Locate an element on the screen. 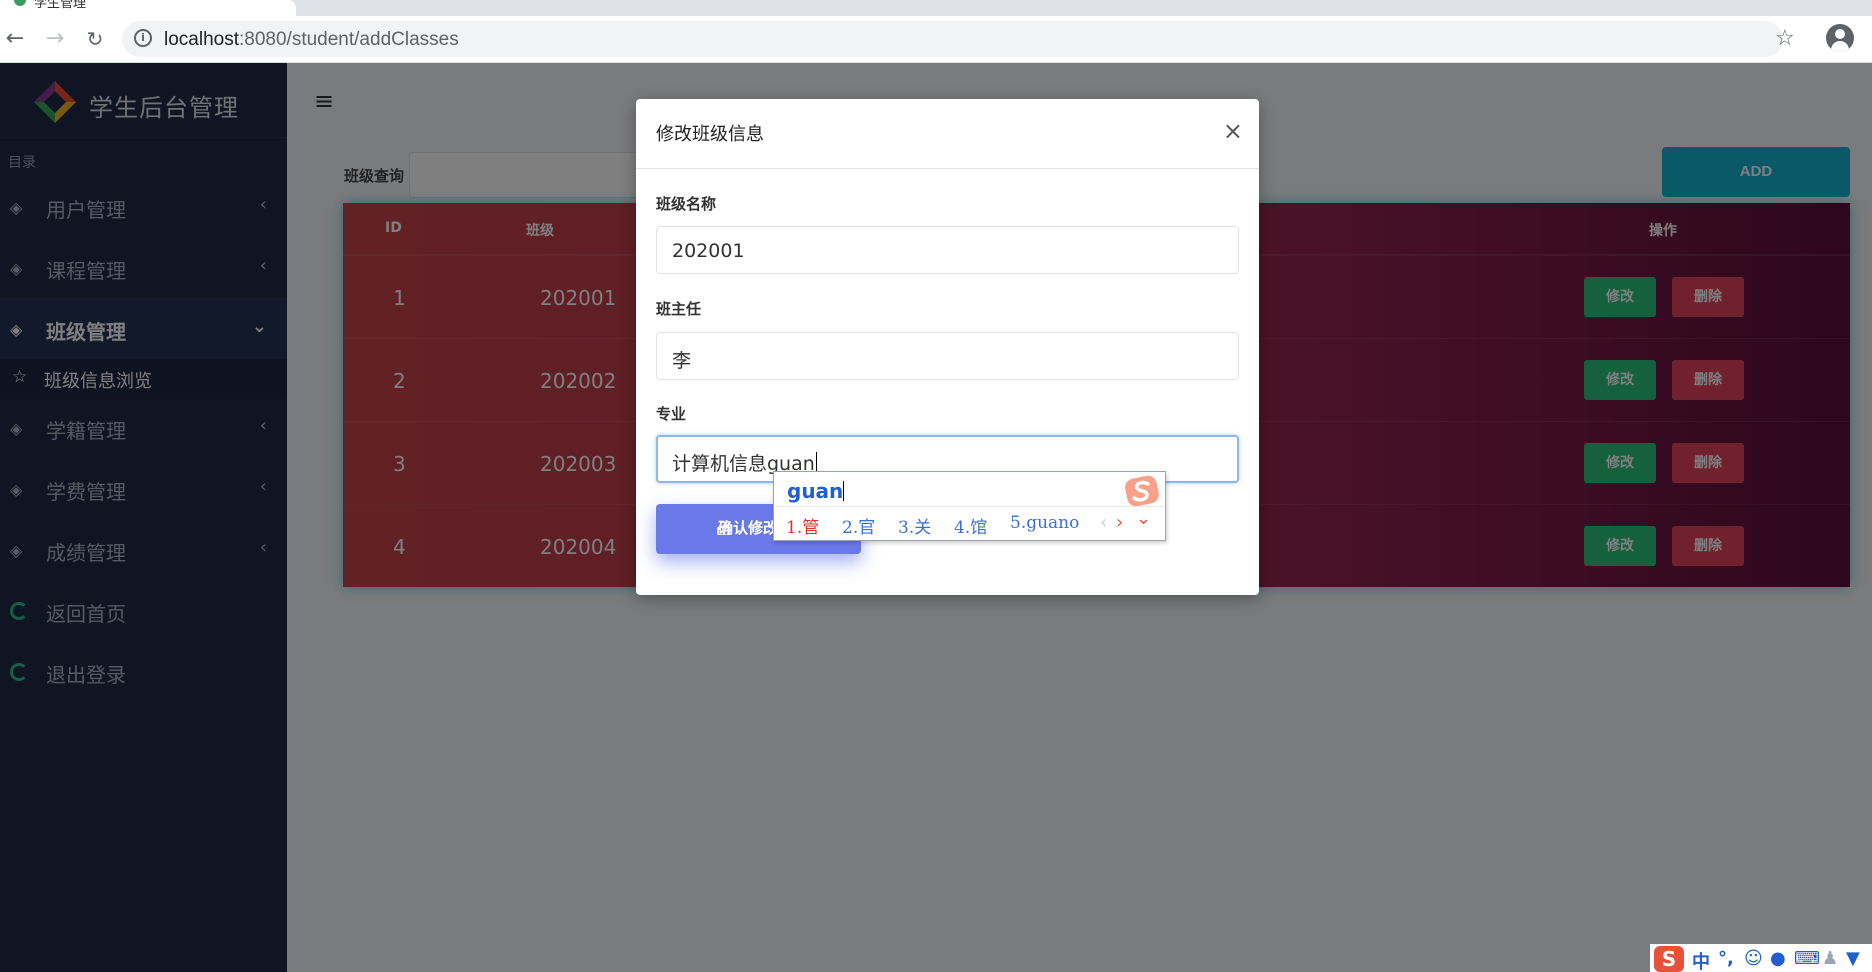  profile-avatar-icon is located at coordinates (1840, 38).